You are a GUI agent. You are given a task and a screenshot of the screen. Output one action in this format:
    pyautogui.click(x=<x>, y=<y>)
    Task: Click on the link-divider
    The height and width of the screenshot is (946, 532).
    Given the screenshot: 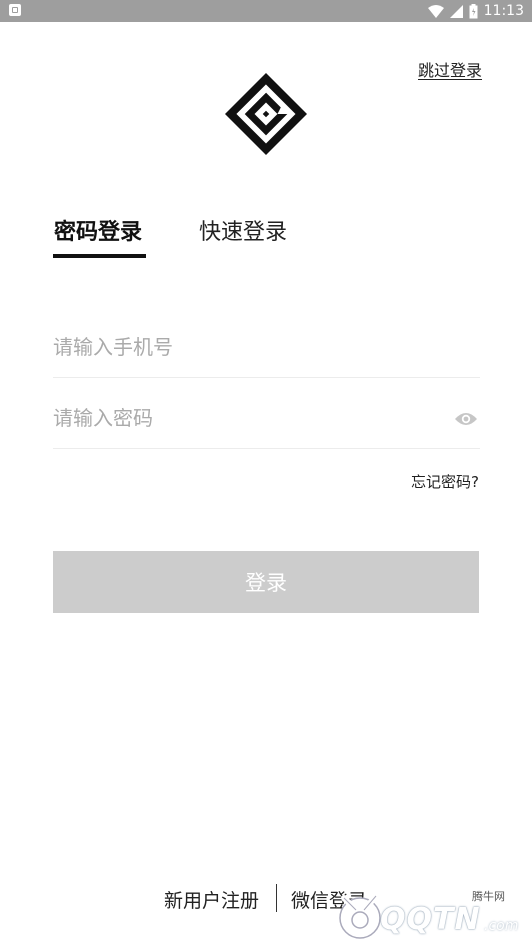 What is the action you would take?
    pyautogui.click(x=276, y=898)
    